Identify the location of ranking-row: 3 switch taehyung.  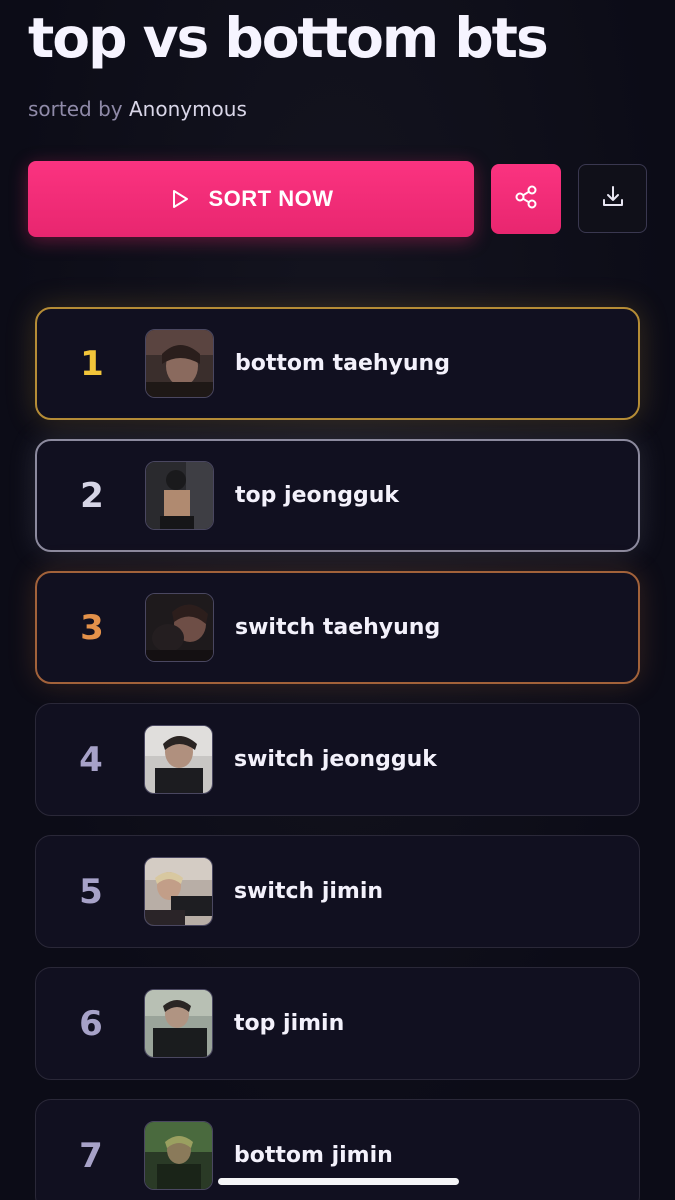
(337, 627).